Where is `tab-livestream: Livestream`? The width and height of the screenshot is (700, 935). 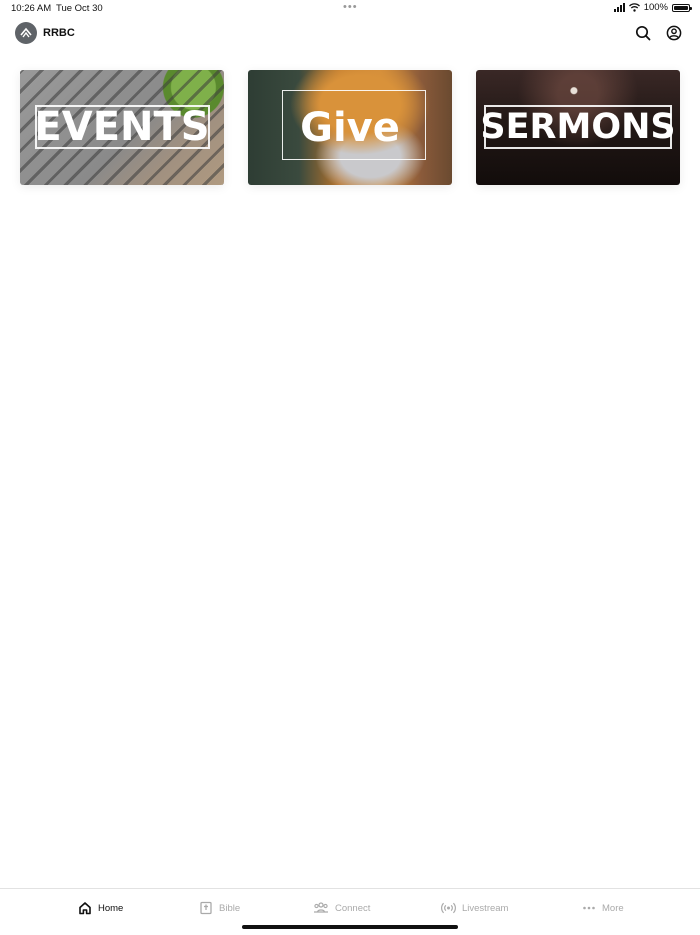 tab-livestream: Livestream is located at coordinates (474, 908).